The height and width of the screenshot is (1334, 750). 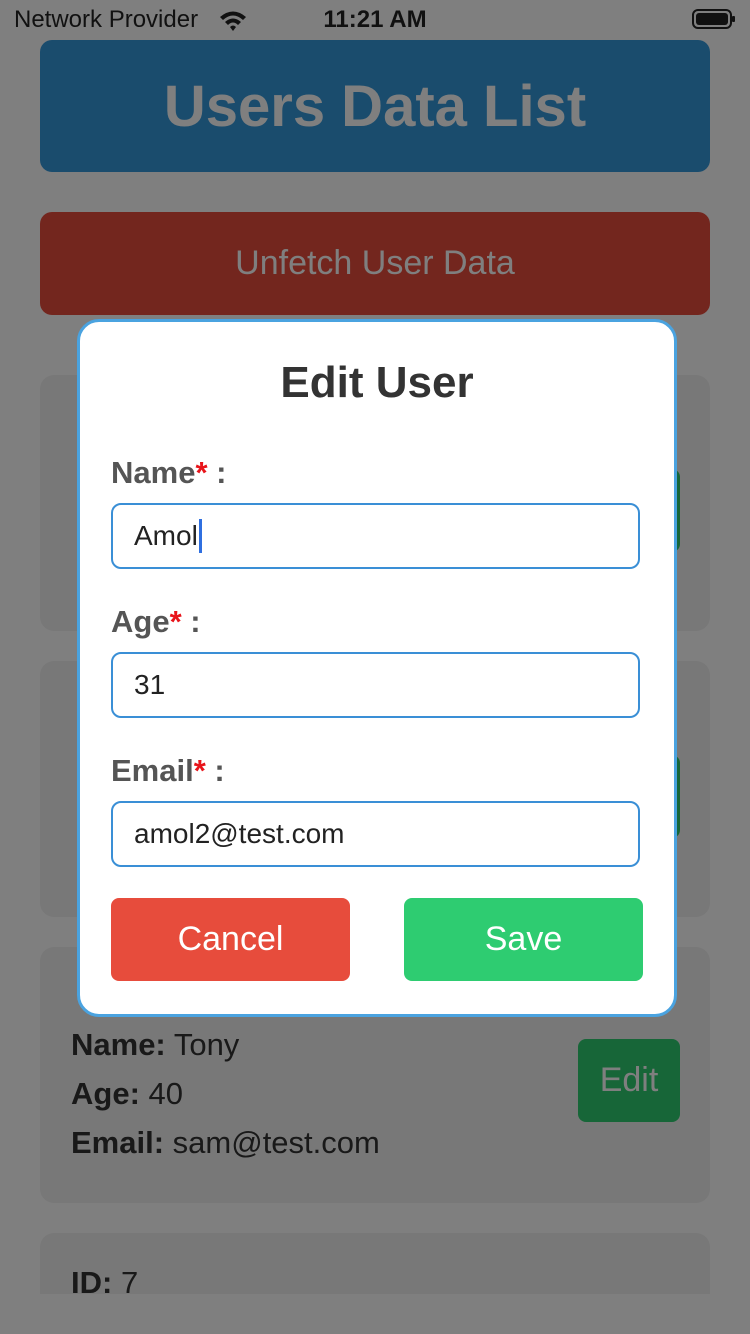 What do you see at coordinates (230, 939) in the screenshot?
I see `cancel-button: Cancel` at bounding box center [230, 939].